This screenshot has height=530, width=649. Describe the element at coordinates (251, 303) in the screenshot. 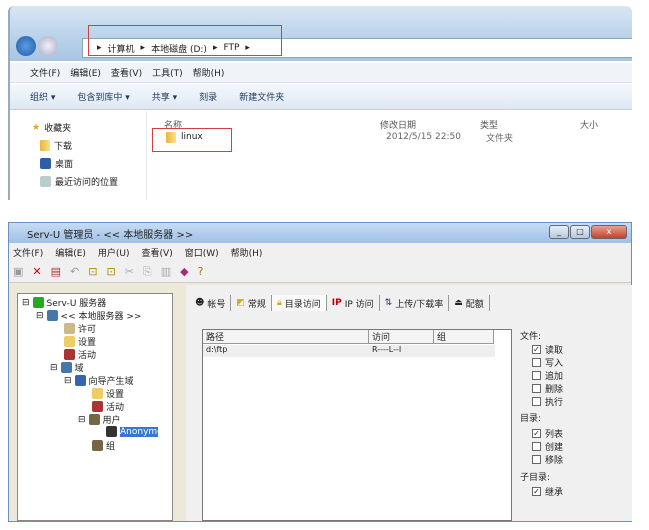

I see `tab-general: ◩ 常规` at that location.